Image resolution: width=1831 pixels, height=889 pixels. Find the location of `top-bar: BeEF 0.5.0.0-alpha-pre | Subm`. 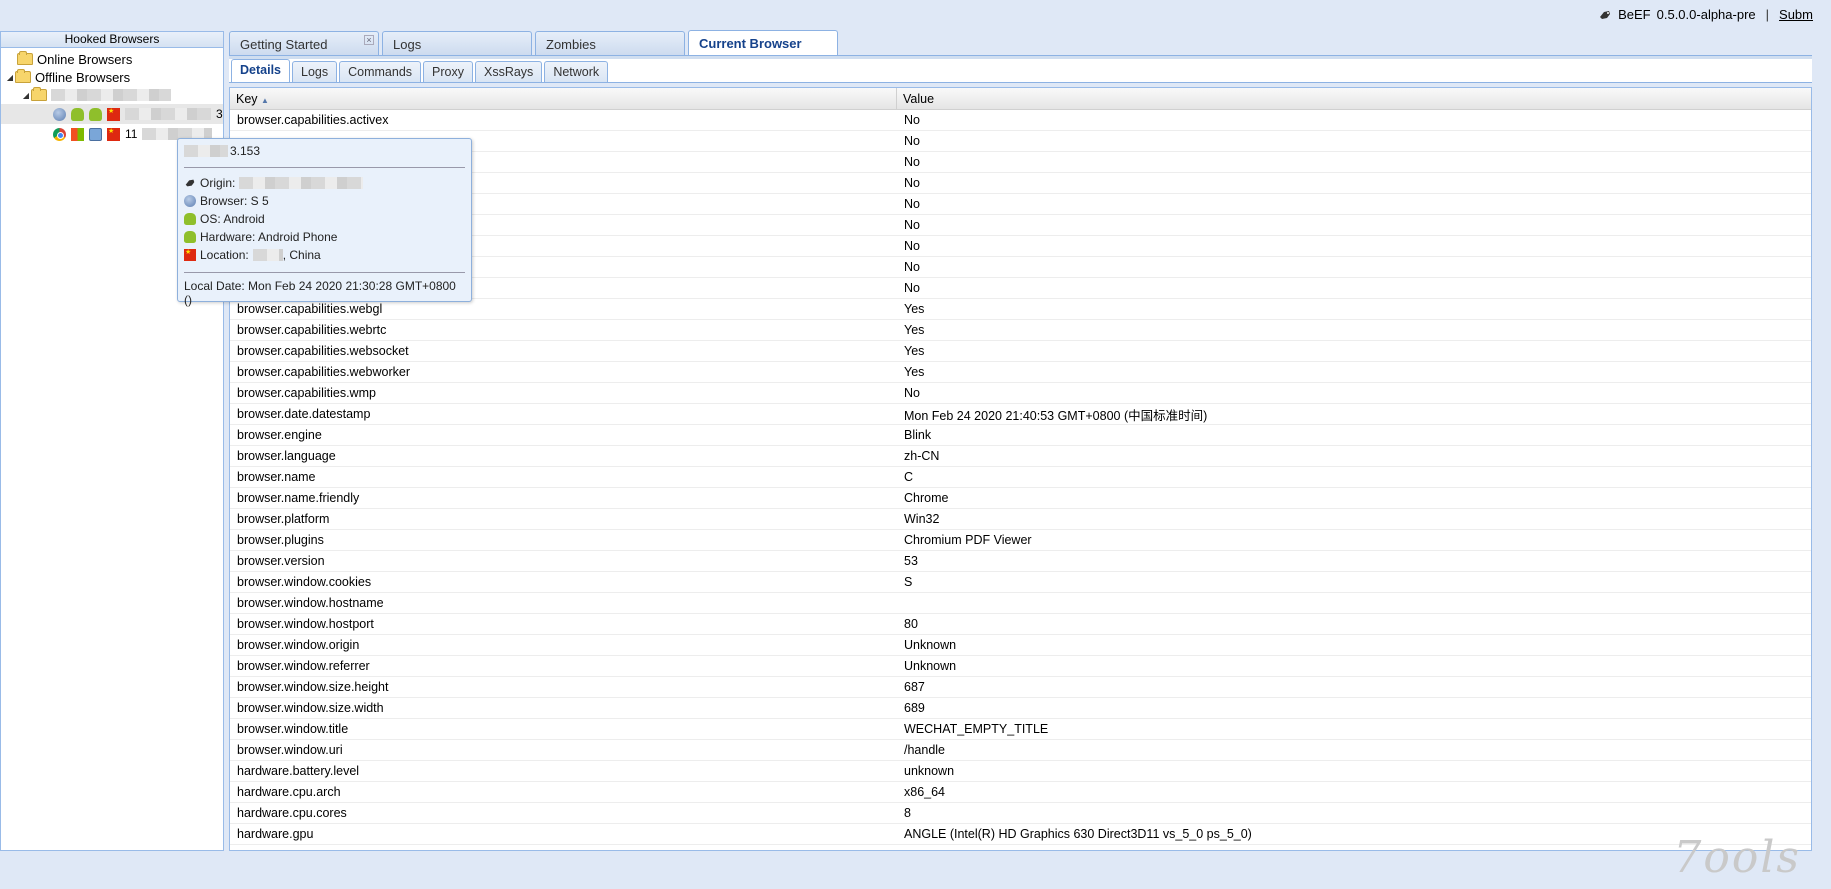

top-bar: BeEF 0.5.0.0-alpha-pre | Subm is located at coordinates (915, 15).